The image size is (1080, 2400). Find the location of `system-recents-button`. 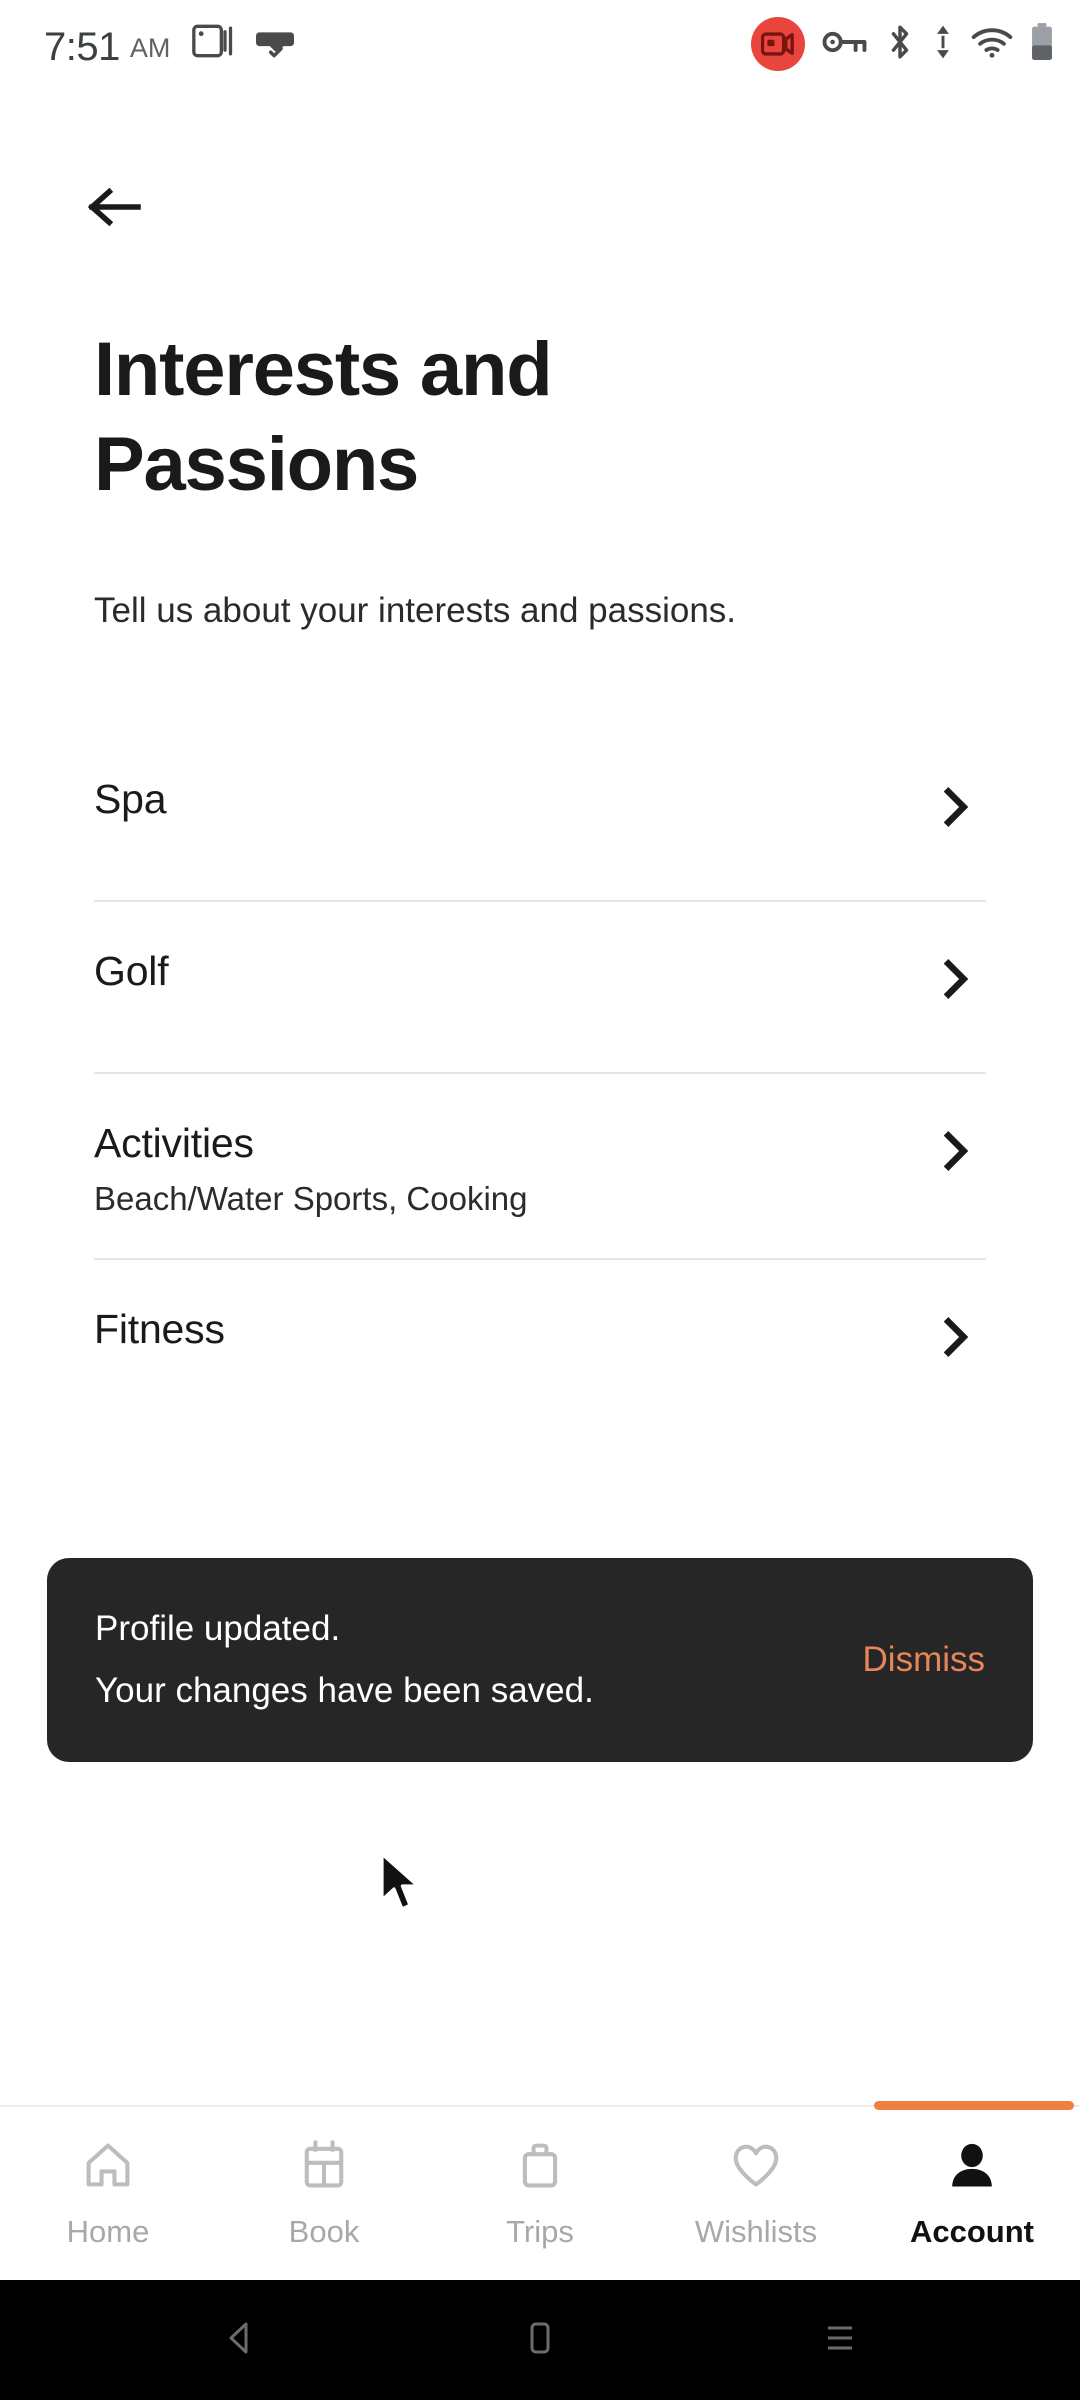

system-recents-button is located at coordinates (840, 2340).